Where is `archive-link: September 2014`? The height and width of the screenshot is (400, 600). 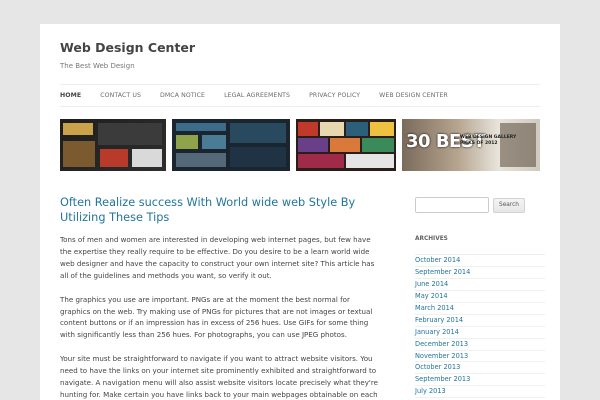
archive-link: September 2014 is located at coordinates (480, 273).